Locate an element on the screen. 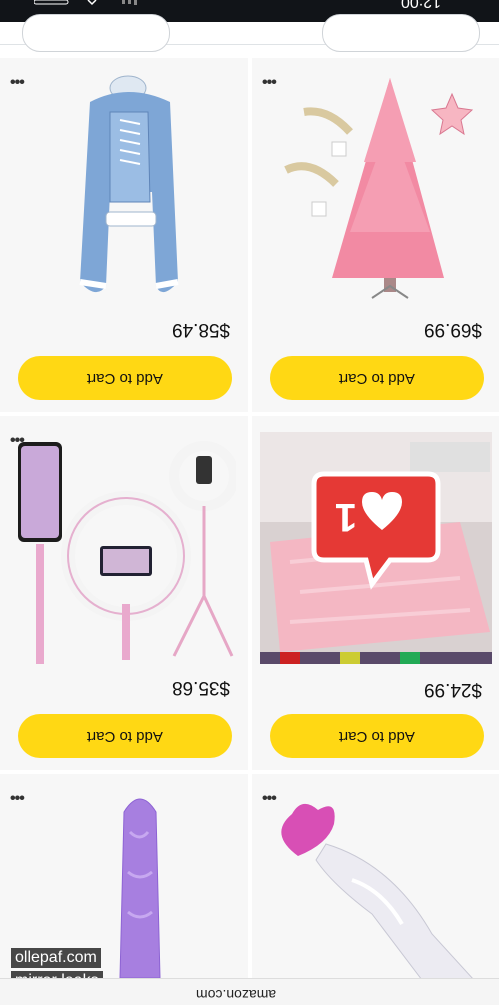 Image resolution: width=499 pixels, height=1005 pixels. toolbar-pill-right is located at coordinates (401, 33).